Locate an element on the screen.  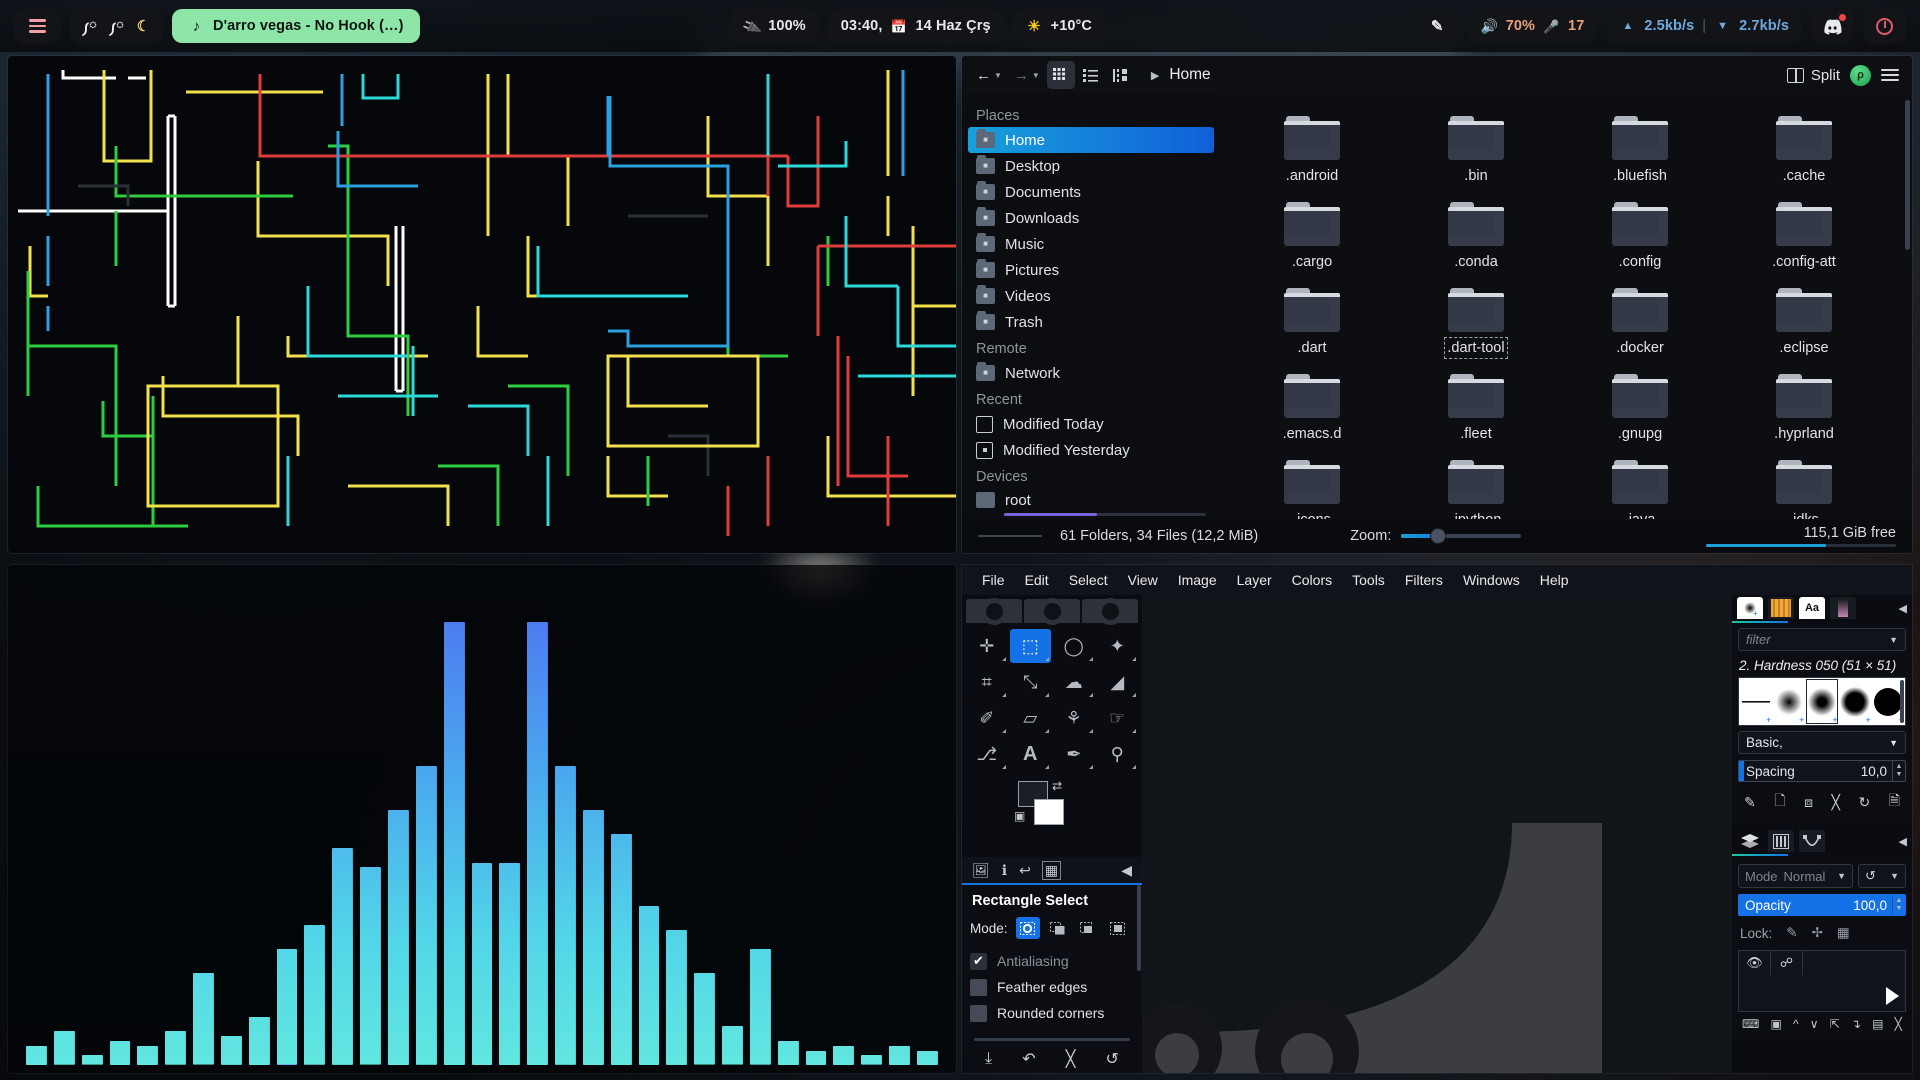
folder-item: .bluefish is located at coordinates (1640, 146).